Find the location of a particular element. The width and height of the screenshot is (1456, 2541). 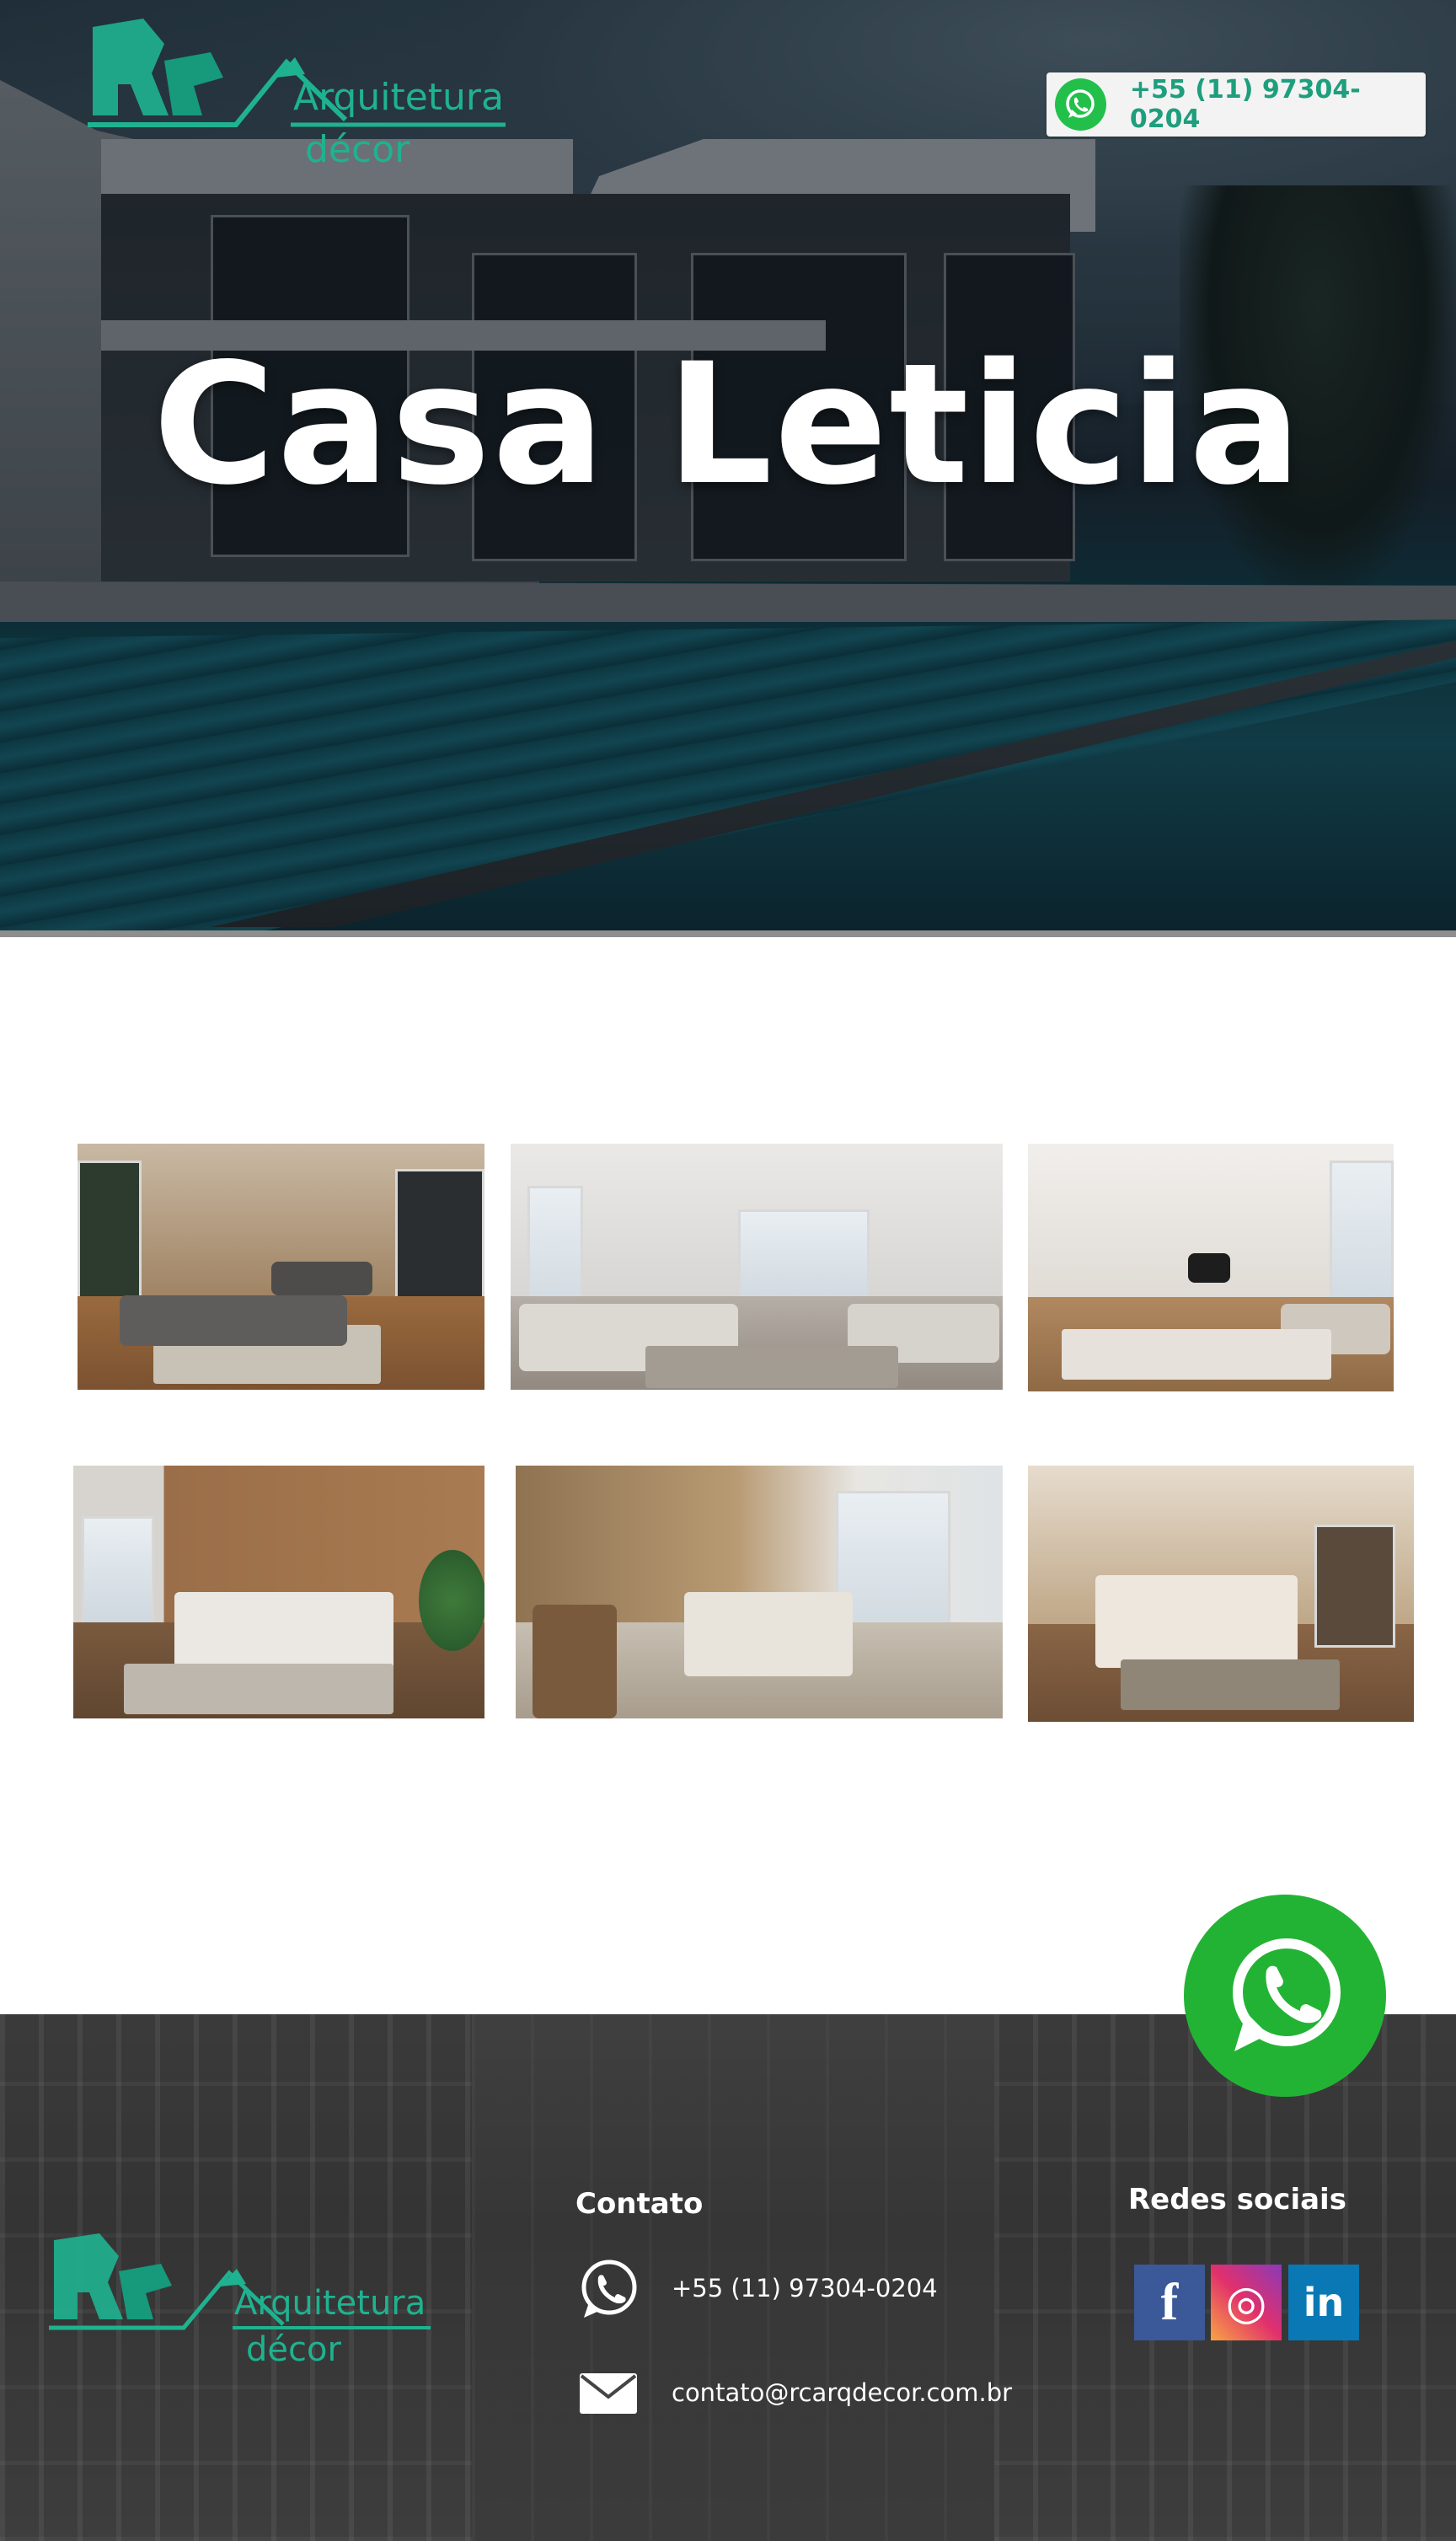

social-heading: Redes sociais is located at coordinates (1237, 2200).